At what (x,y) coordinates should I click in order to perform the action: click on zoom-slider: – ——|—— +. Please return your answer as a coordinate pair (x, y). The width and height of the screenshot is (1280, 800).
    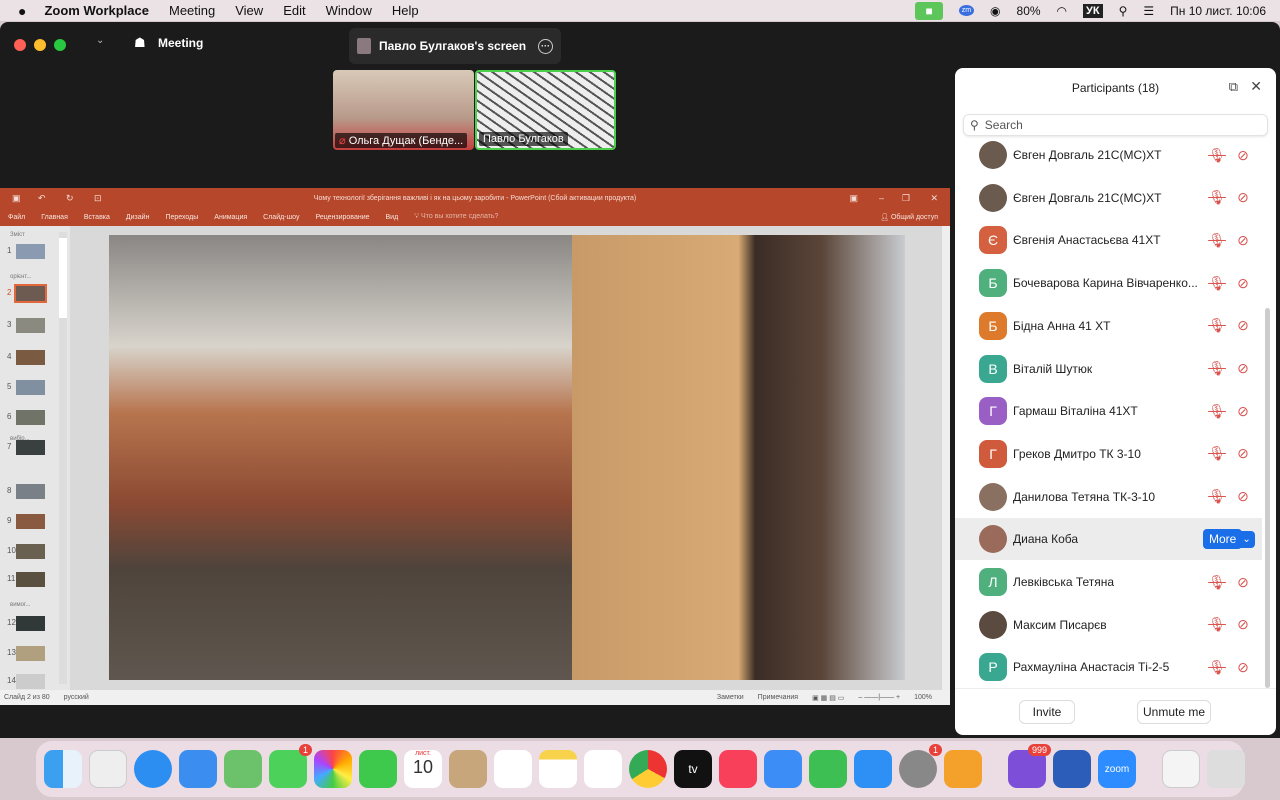
    Looking at the image, I should click on (879, 697).